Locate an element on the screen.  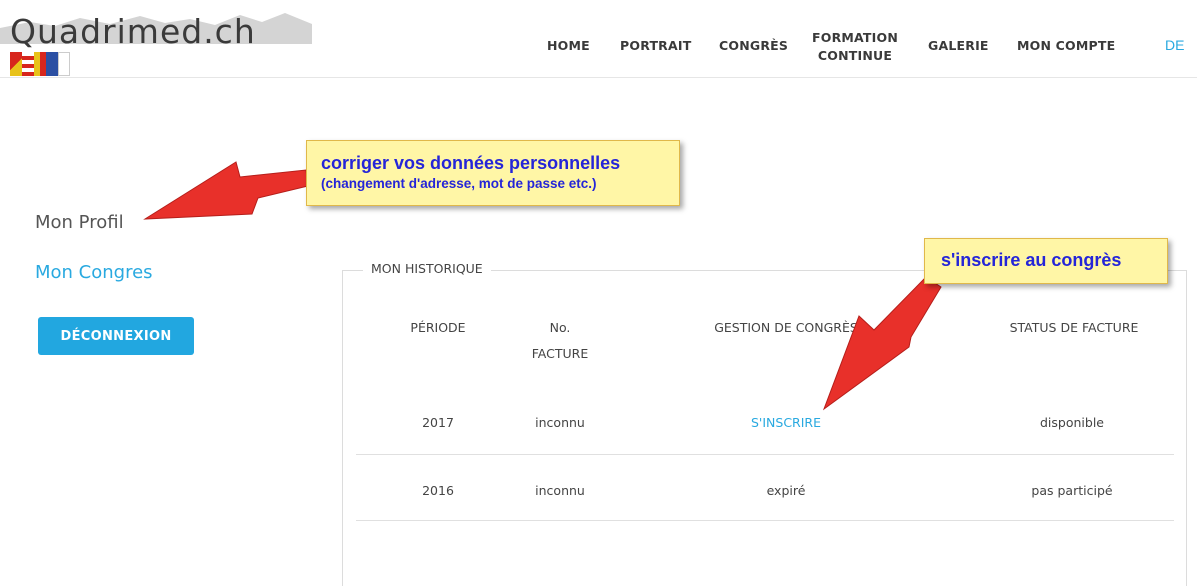
header-facture-line2: FACTURE is located at coordinates (560, 353).